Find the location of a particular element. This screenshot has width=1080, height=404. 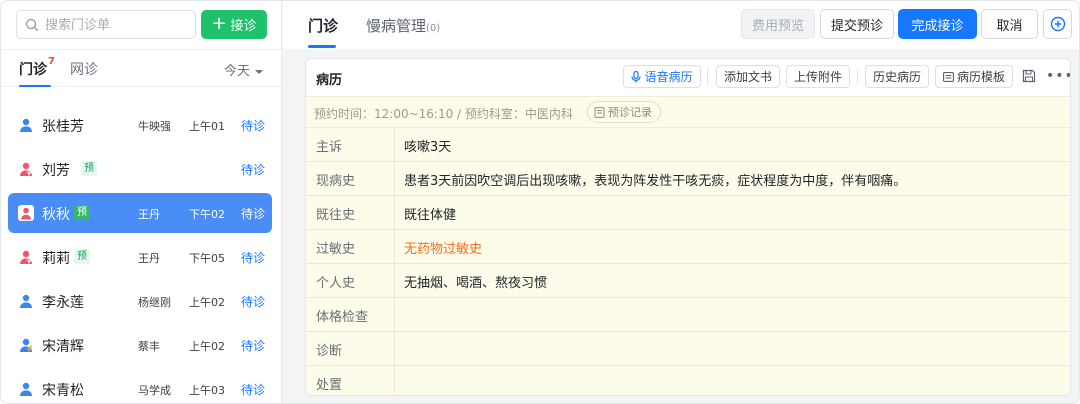

patient-row: 李永莲 杨继刚 上午02 待诊 is located at coordinates (140, 301).